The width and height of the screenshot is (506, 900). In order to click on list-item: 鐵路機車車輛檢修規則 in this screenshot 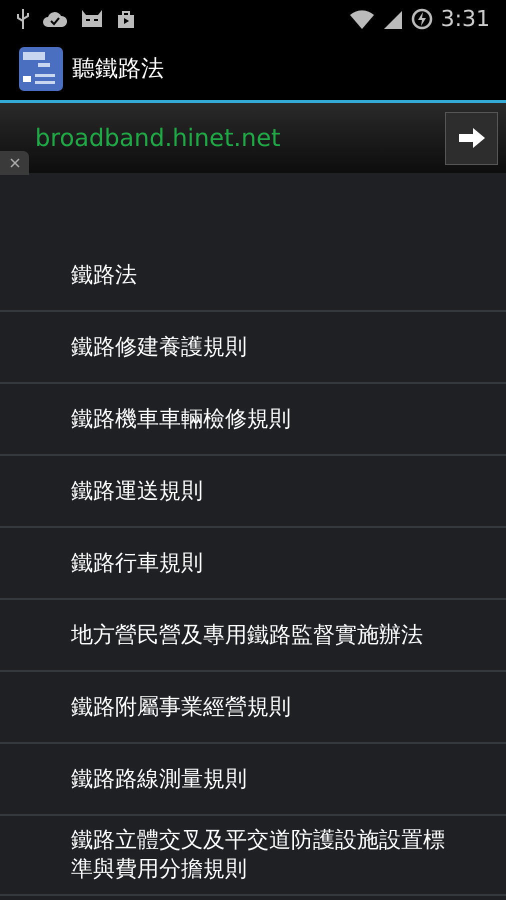, I will do `click(253, 420)`.